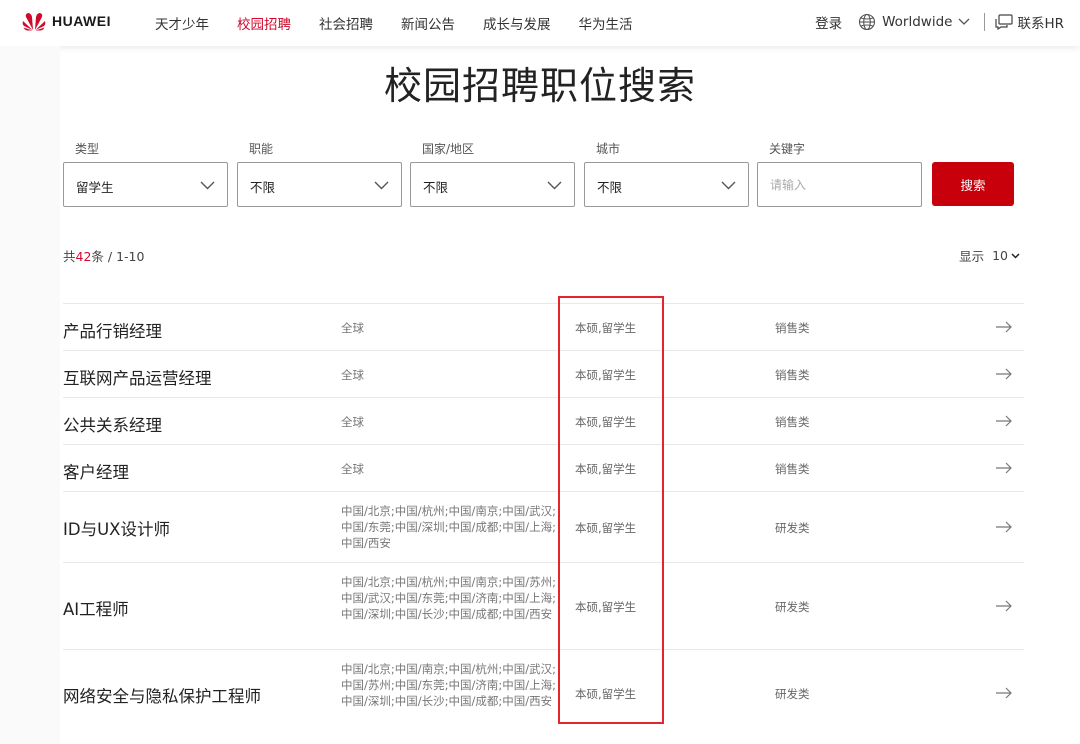 Image resolution: width=1080 pixels, height=744 pixels. I want to click on function-select: 不限, so click(319, 184).